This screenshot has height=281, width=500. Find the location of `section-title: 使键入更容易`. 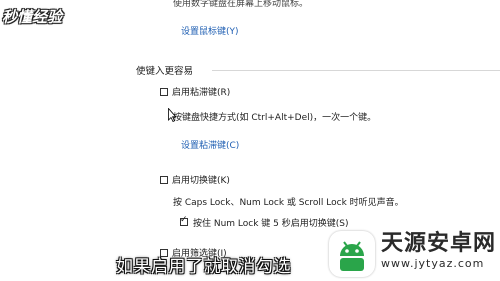

section-title: 使键入更容易 is located at coordinates (165, 71).